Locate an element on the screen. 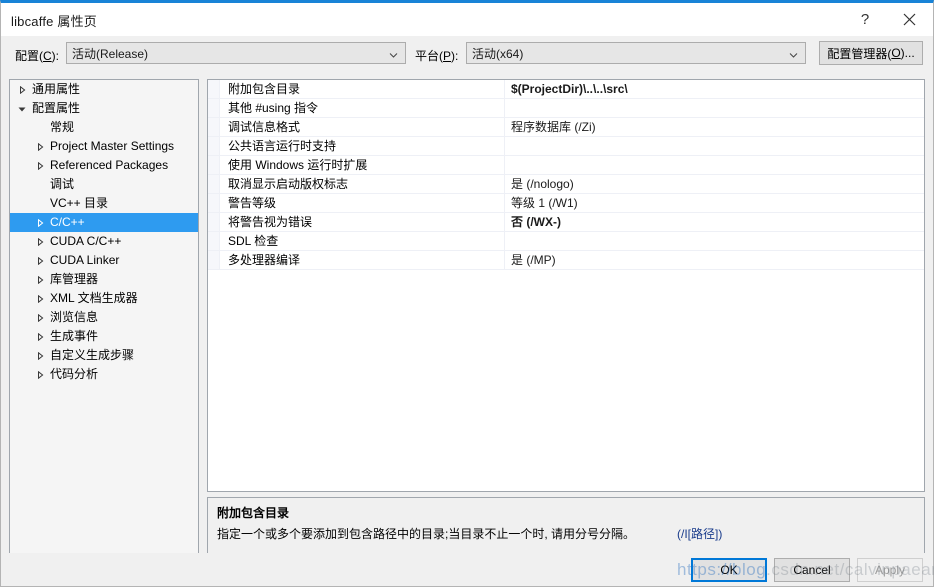 Image resolution: width=934 pixels, height=587 pixels. property-value: 是 (/nologo) is located at coordinates (714, 184).